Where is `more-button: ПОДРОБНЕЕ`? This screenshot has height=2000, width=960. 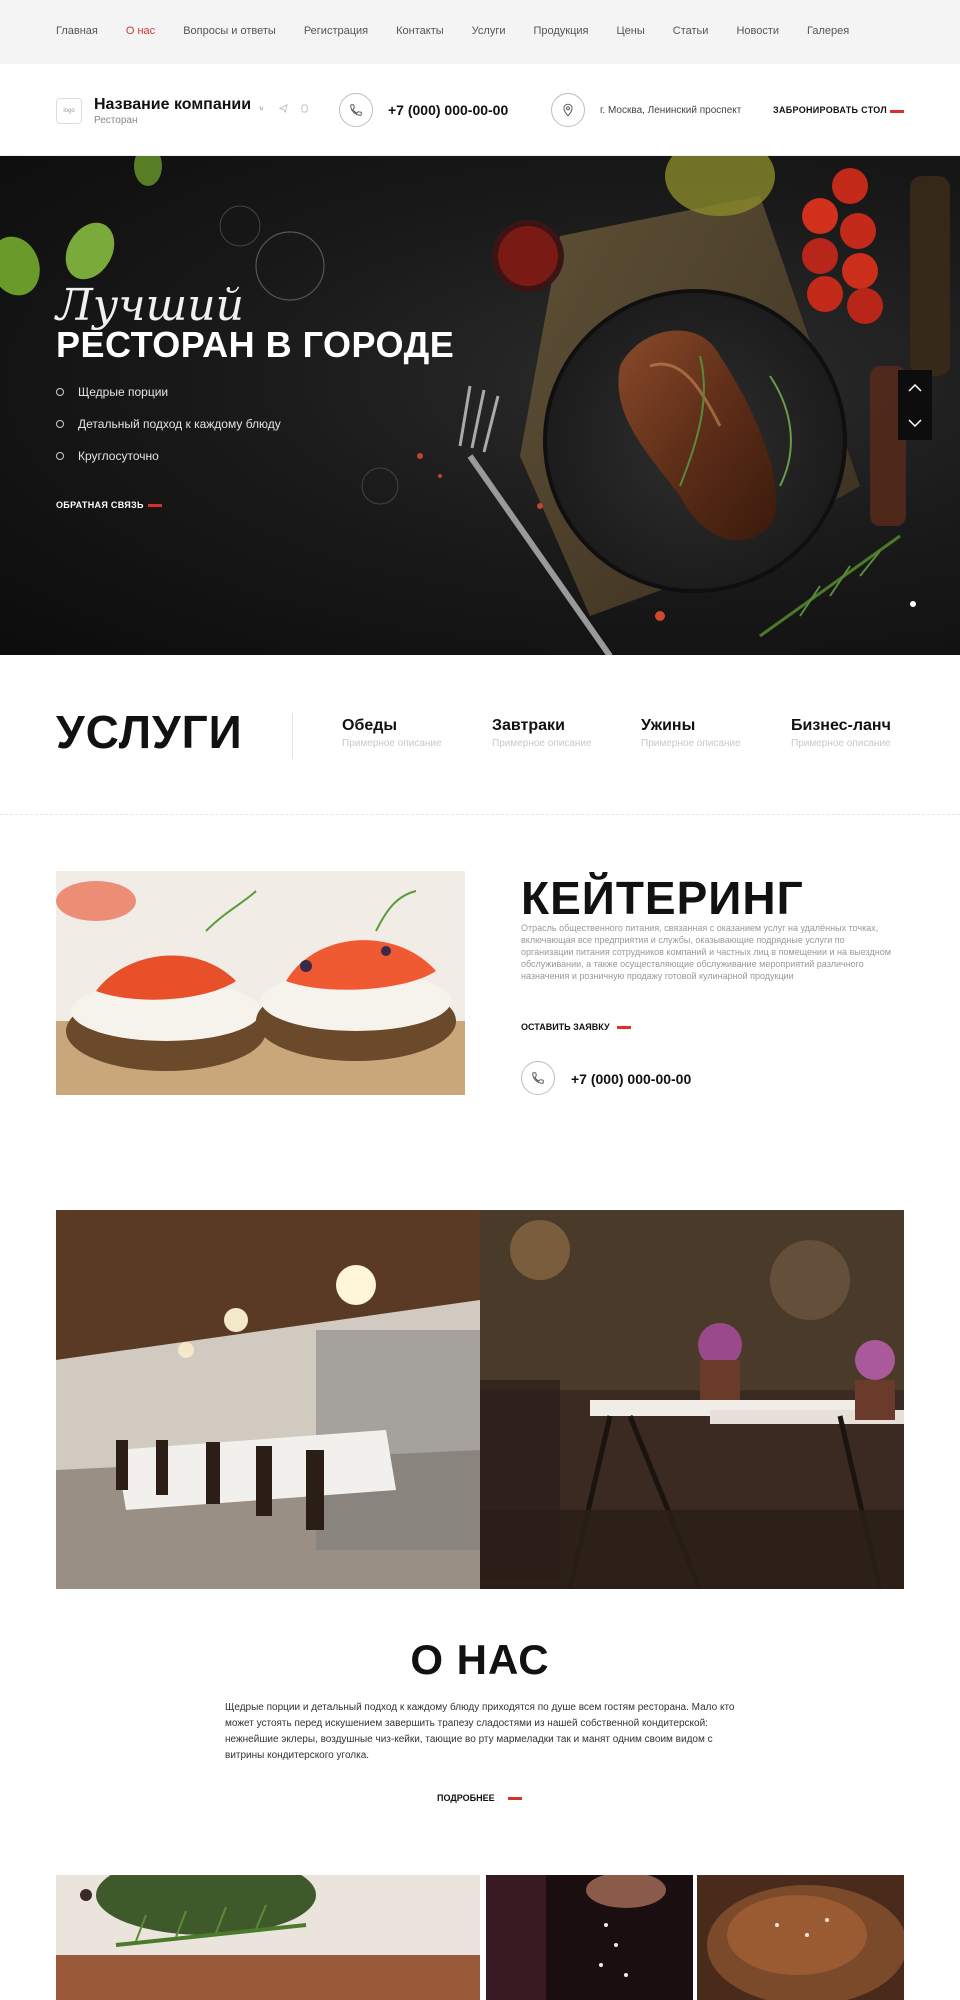
more-button: ПОДРОБНЕЕ is located at coordinates (466, 1798).